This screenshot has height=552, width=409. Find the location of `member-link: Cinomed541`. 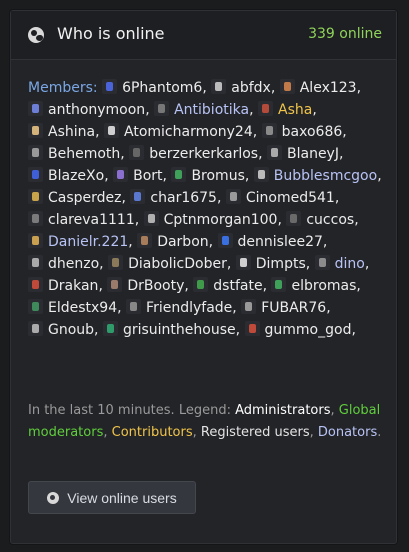

member-link: Cinomed541 is located at coordinates (280, 197).